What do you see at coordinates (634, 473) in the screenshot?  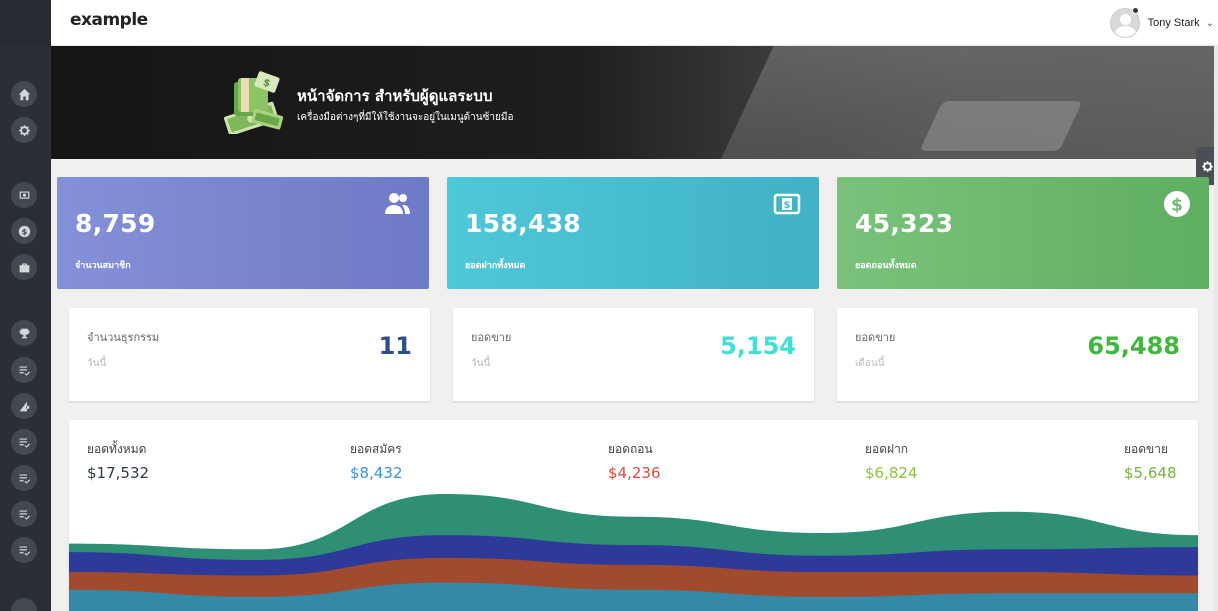 I see `summary-value: $4,236` at bounding box center [634, 473].